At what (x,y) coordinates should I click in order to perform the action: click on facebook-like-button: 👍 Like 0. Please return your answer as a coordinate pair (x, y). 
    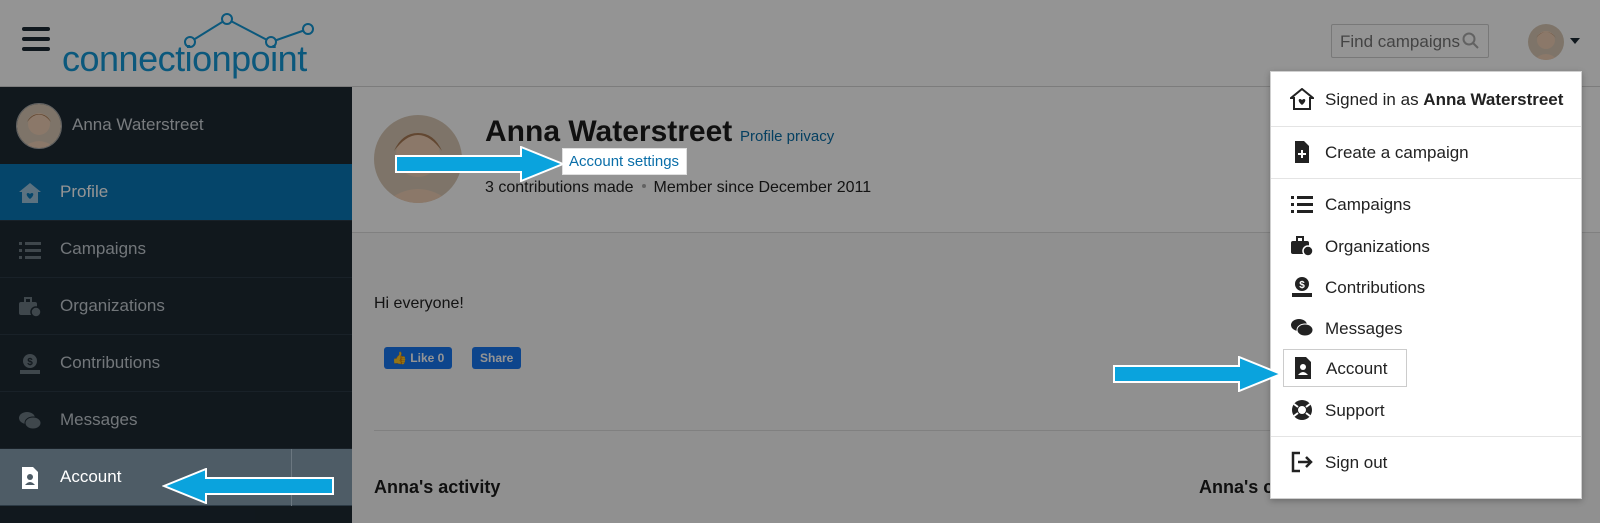
    Looking at the image, I should click on (418, 358).